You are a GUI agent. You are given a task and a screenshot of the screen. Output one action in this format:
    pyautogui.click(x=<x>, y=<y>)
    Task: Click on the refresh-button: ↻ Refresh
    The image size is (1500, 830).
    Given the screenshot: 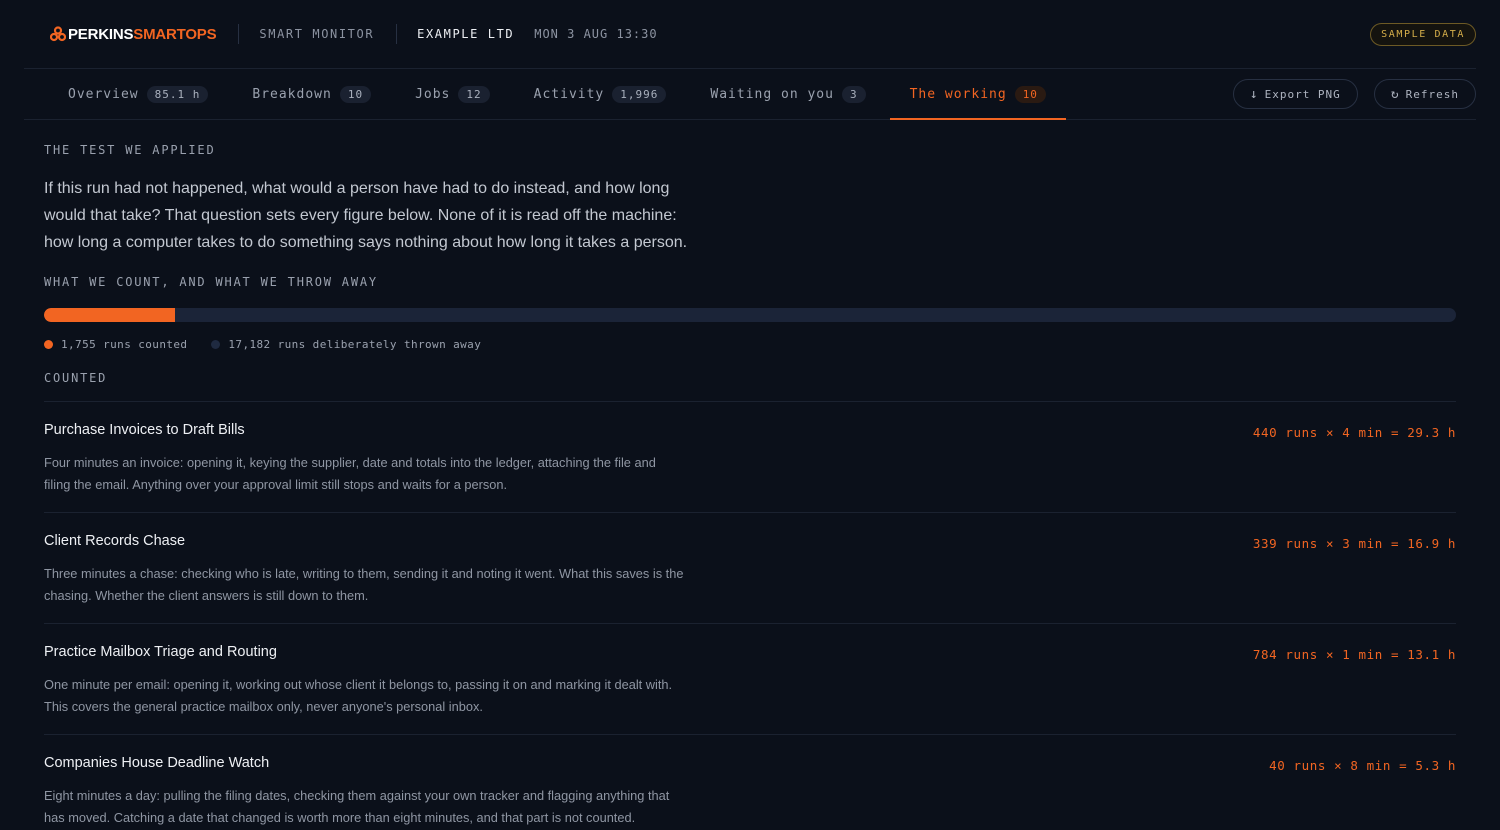 What is the action you would take?
    pyautogui.click(x=1424, y=94)
    